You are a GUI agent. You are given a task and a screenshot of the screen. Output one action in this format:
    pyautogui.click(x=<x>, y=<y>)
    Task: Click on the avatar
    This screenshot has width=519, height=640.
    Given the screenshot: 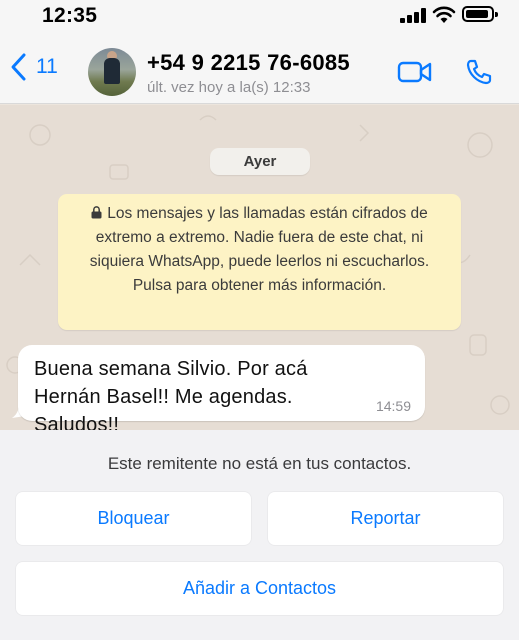 What is the action you would take?
    pyautogui.click(x=112, y=72)
    